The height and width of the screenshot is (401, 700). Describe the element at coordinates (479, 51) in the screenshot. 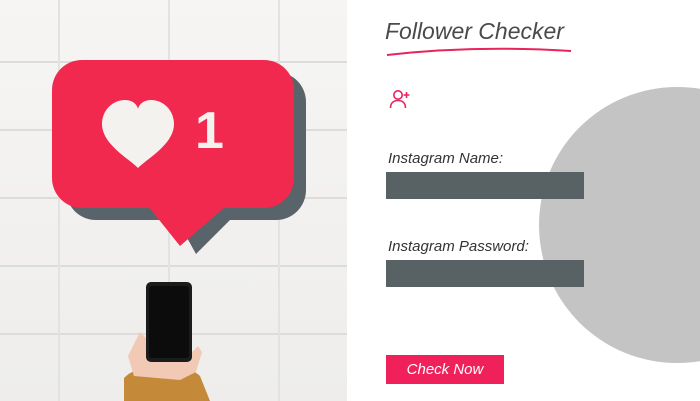

I see `title-underline` at that location.